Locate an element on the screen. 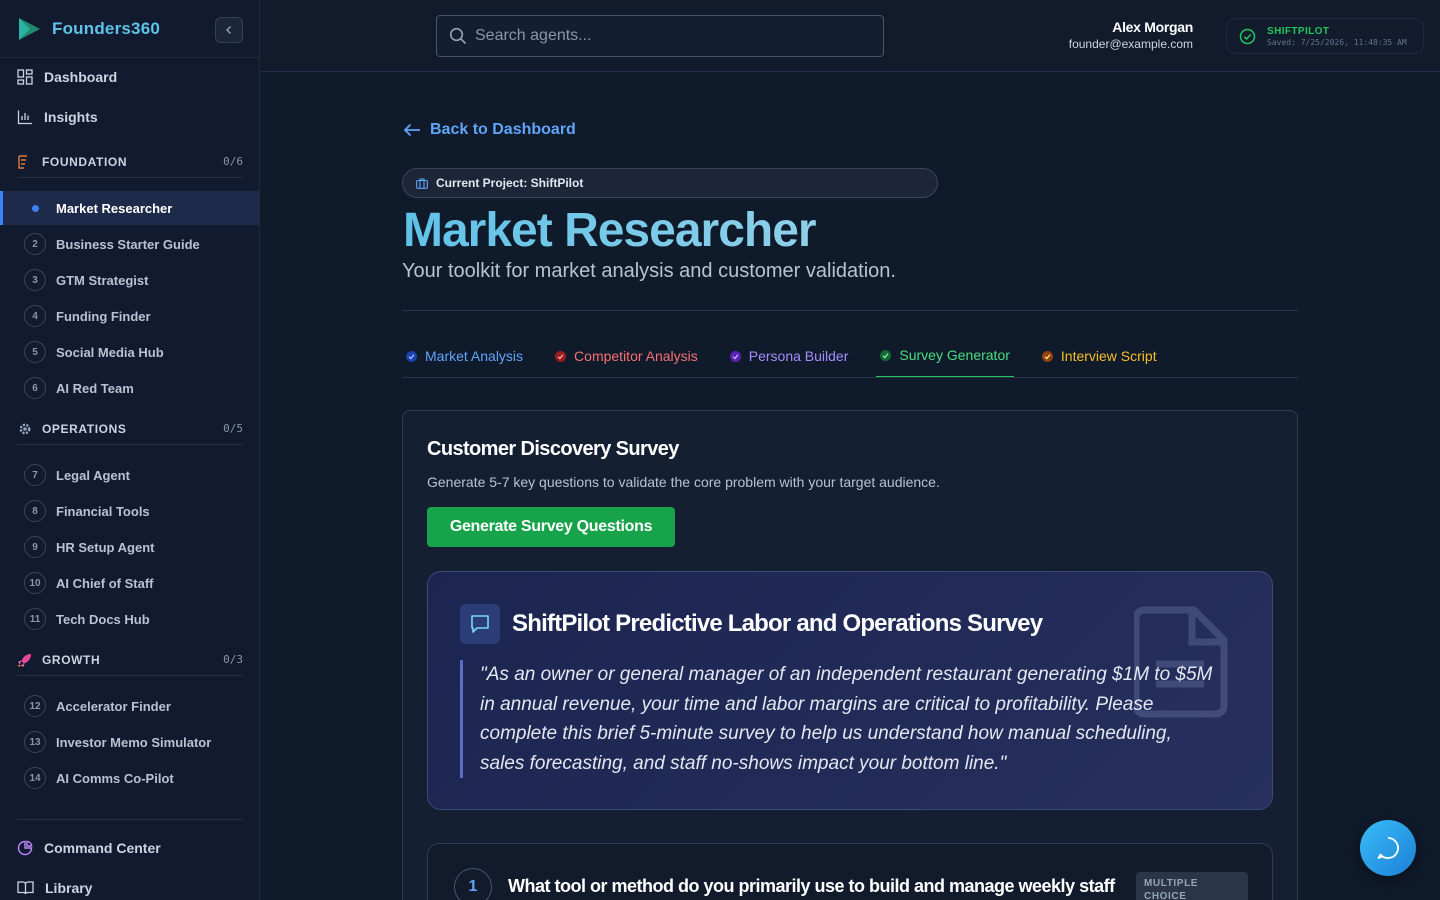  item-number: 2 is located at coordinates (35, 244).